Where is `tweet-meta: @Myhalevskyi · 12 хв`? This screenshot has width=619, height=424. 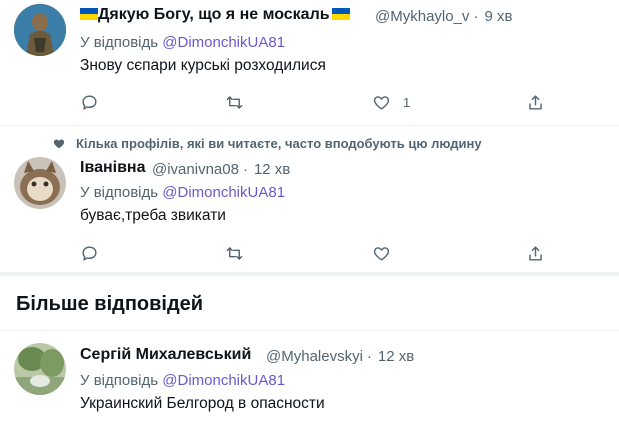 tweet-meta: @Myhalevskyi · 12 хв is located at coordinates (340, 356).